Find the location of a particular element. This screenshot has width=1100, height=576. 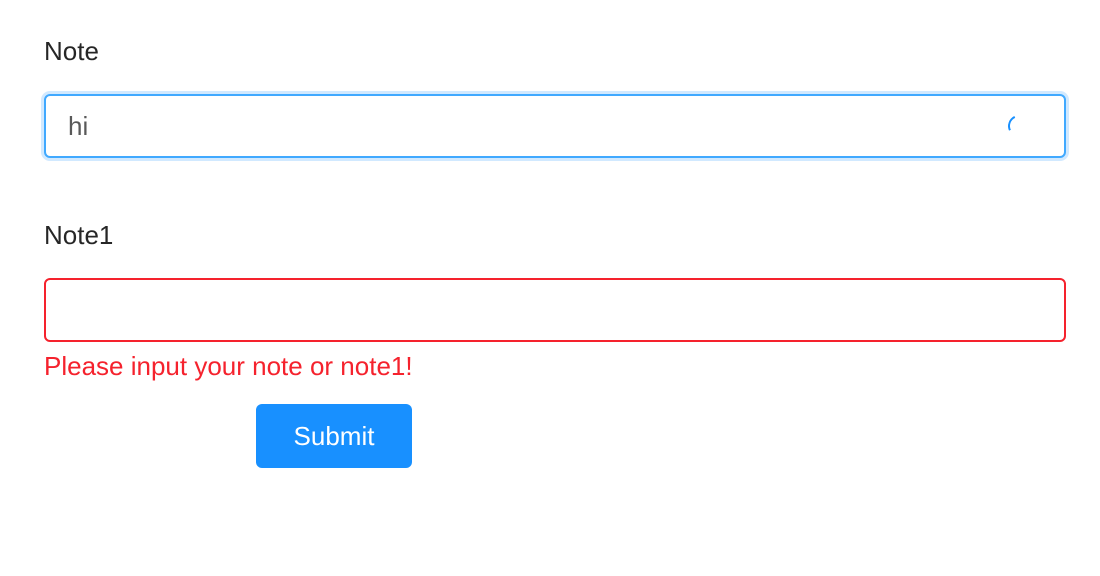

note1-error-message: Please input your note or note1! is located at coordinates (228, 366).